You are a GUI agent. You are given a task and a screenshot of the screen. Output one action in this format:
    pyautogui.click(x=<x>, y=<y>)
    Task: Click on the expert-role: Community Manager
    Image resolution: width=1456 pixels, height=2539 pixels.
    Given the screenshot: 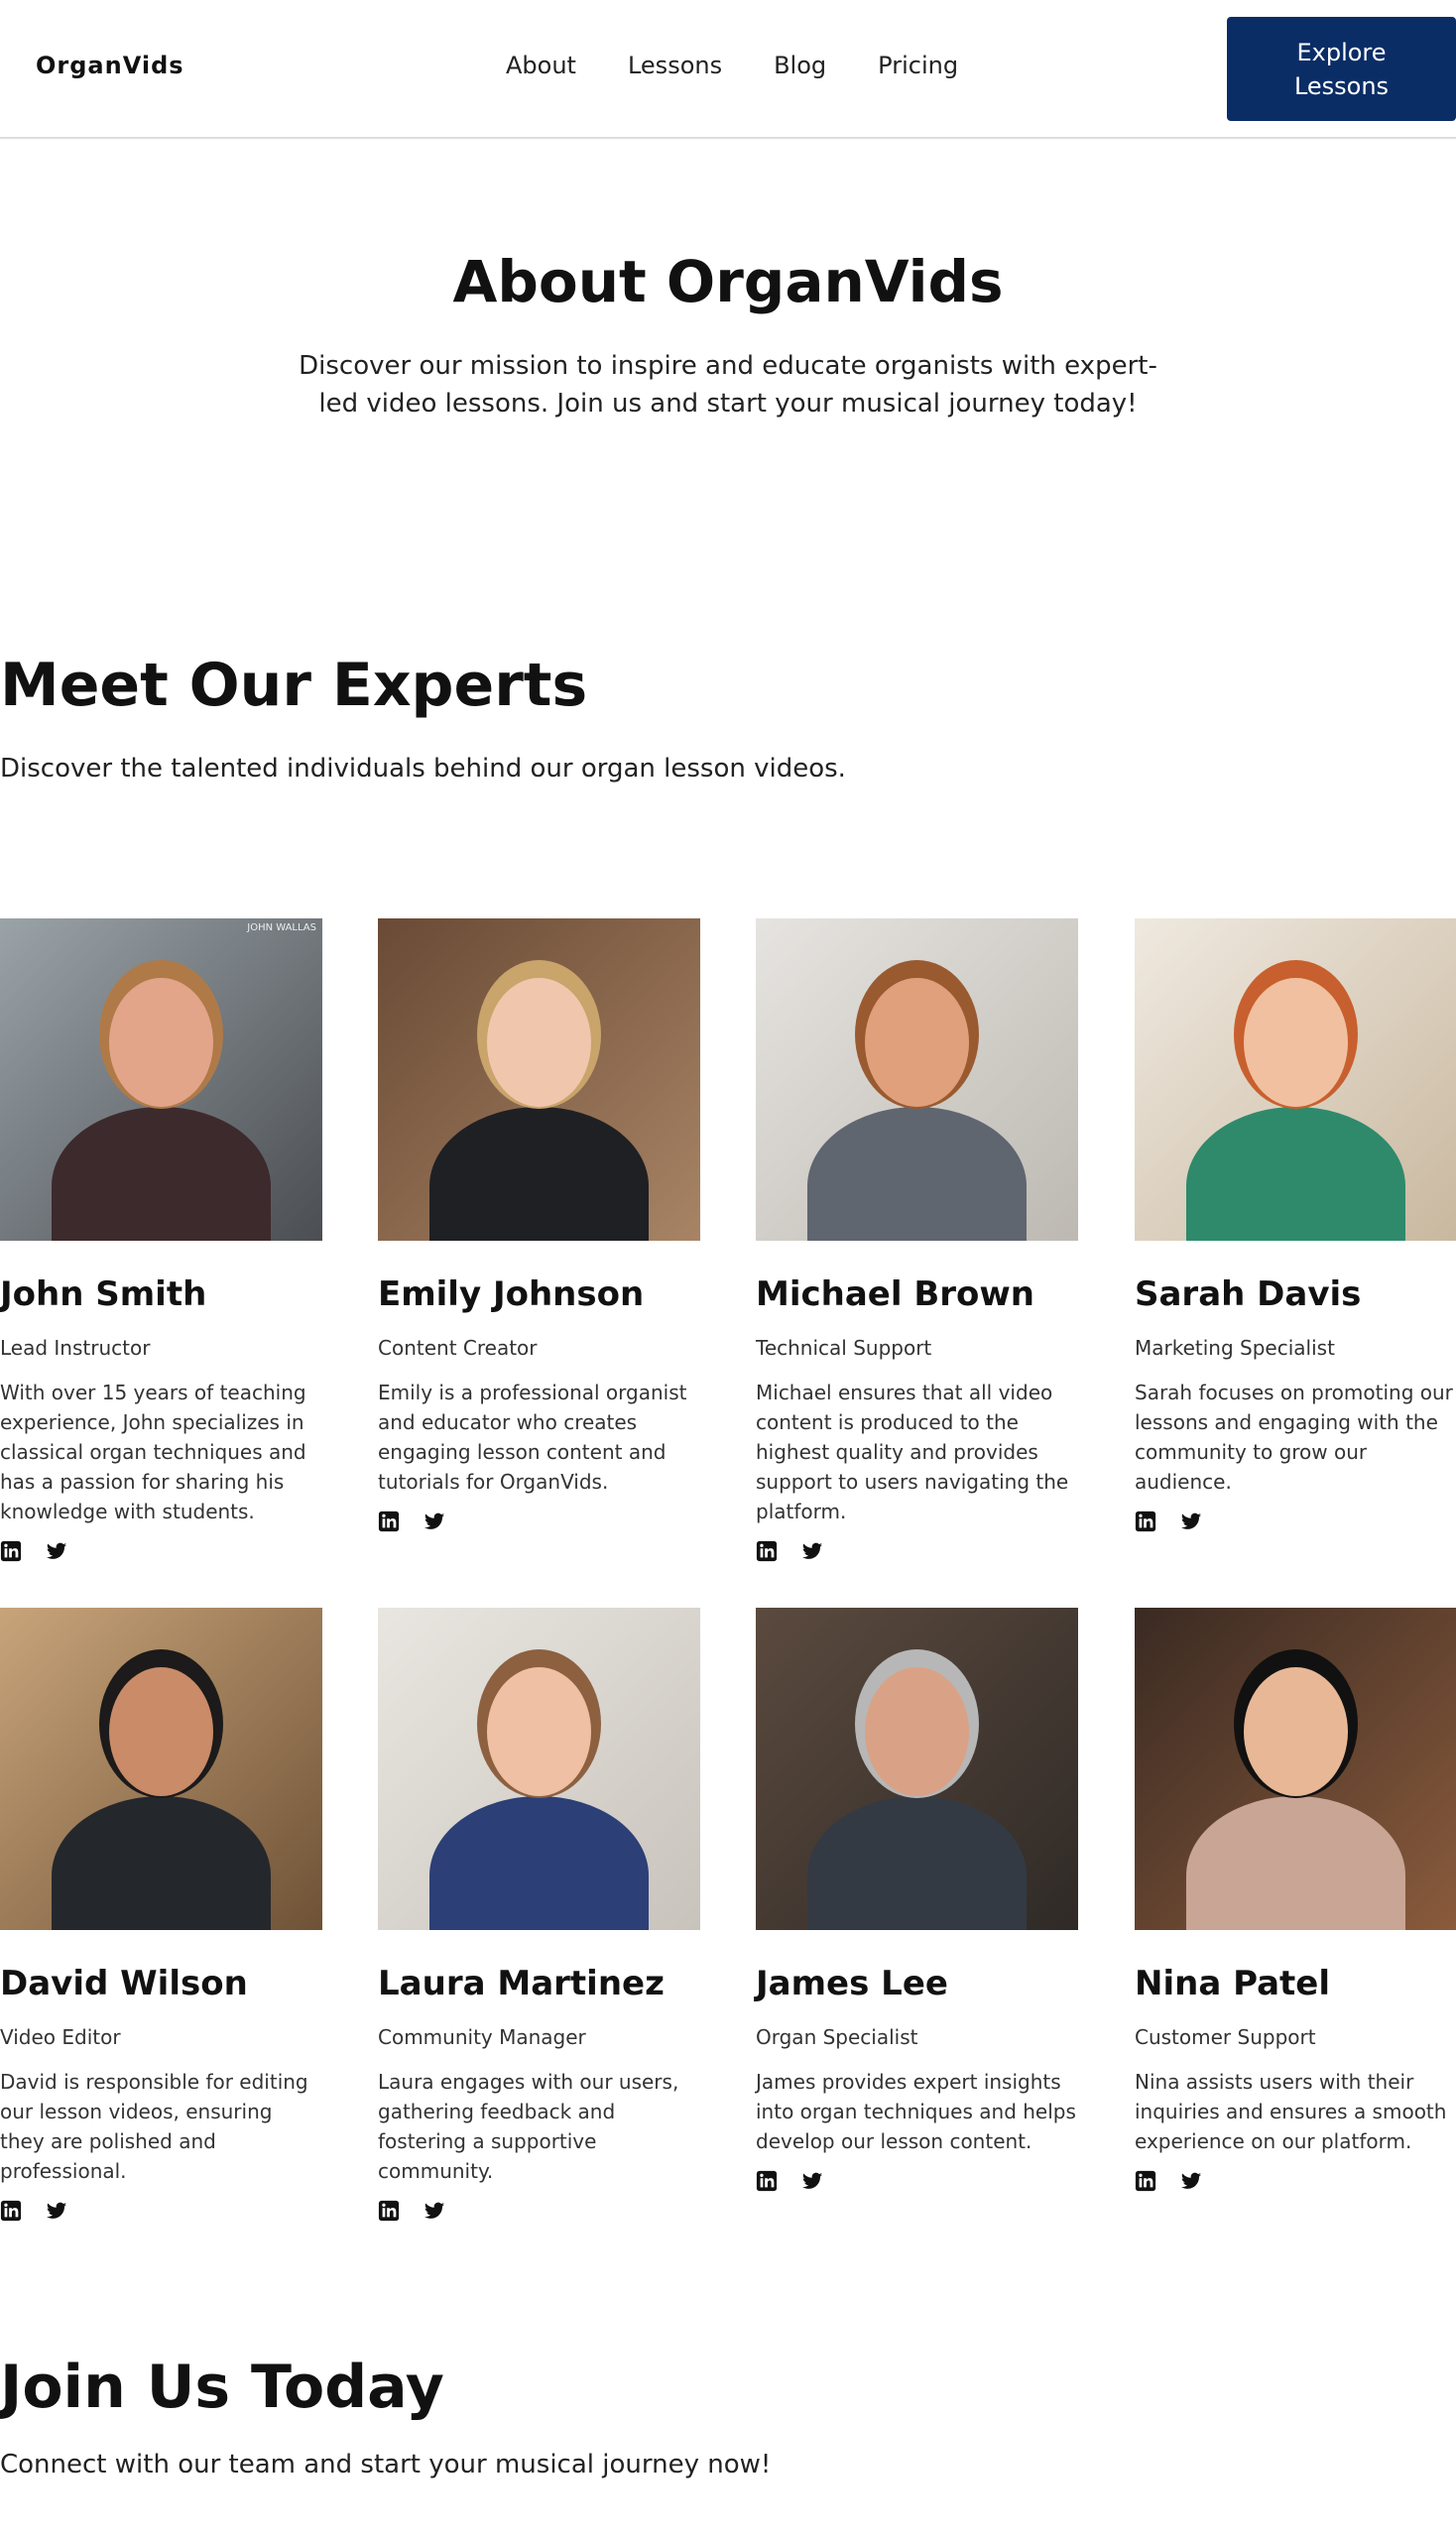 What is the action you would take?
    pyautogui.click(x=482, y=2037)
    